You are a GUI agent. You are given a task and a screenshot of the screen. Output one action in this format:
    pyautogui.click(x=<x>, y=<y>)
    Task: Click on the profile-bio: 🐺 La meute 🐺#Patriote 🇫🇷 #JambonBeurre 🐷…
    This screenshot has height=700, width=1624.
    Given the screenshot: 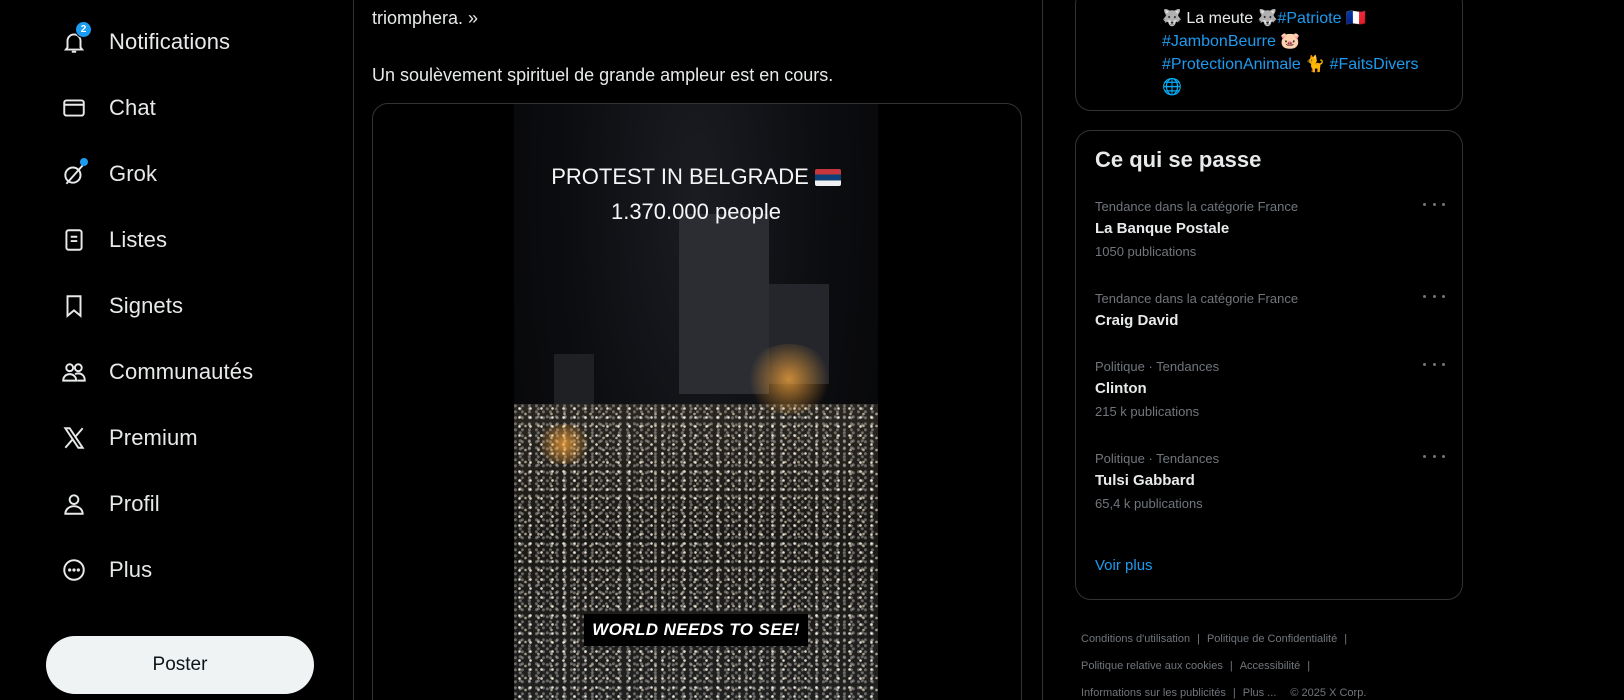 What is the action you would take?
    pyautogui.click(x=1312, y=53)
    